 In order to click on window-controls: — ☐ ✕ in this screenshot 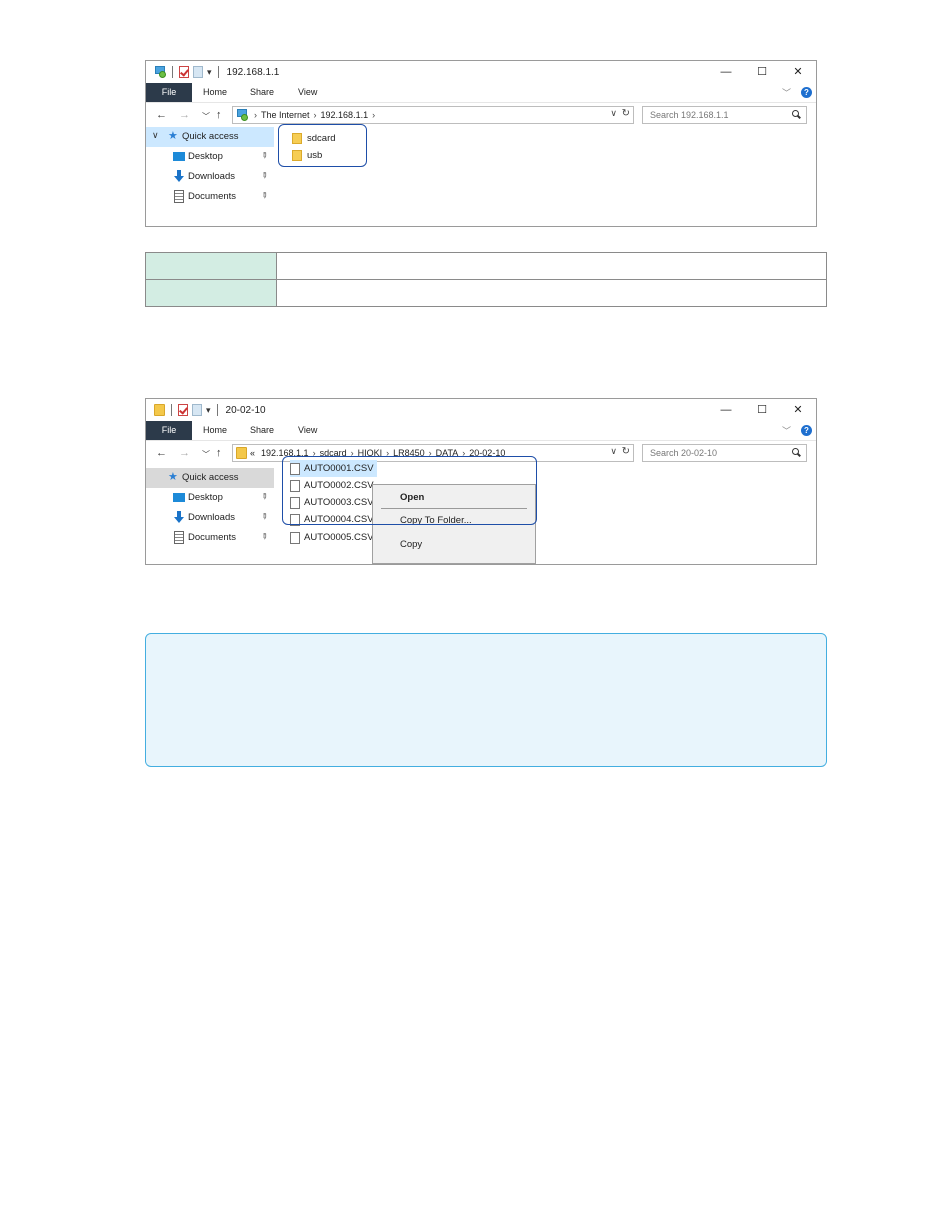, I will do `click(762, 410)`.